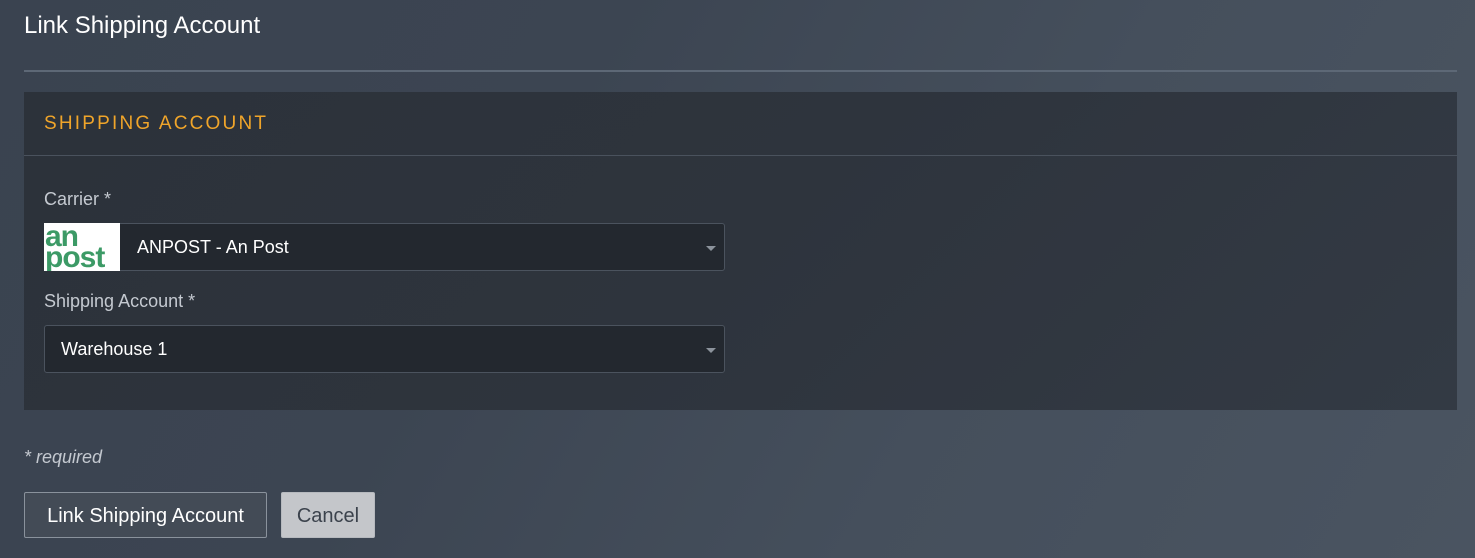  What do you see at coordinates (740, 71) in the screenshot?
I see `title-divider` at bounding box center [740, 71].